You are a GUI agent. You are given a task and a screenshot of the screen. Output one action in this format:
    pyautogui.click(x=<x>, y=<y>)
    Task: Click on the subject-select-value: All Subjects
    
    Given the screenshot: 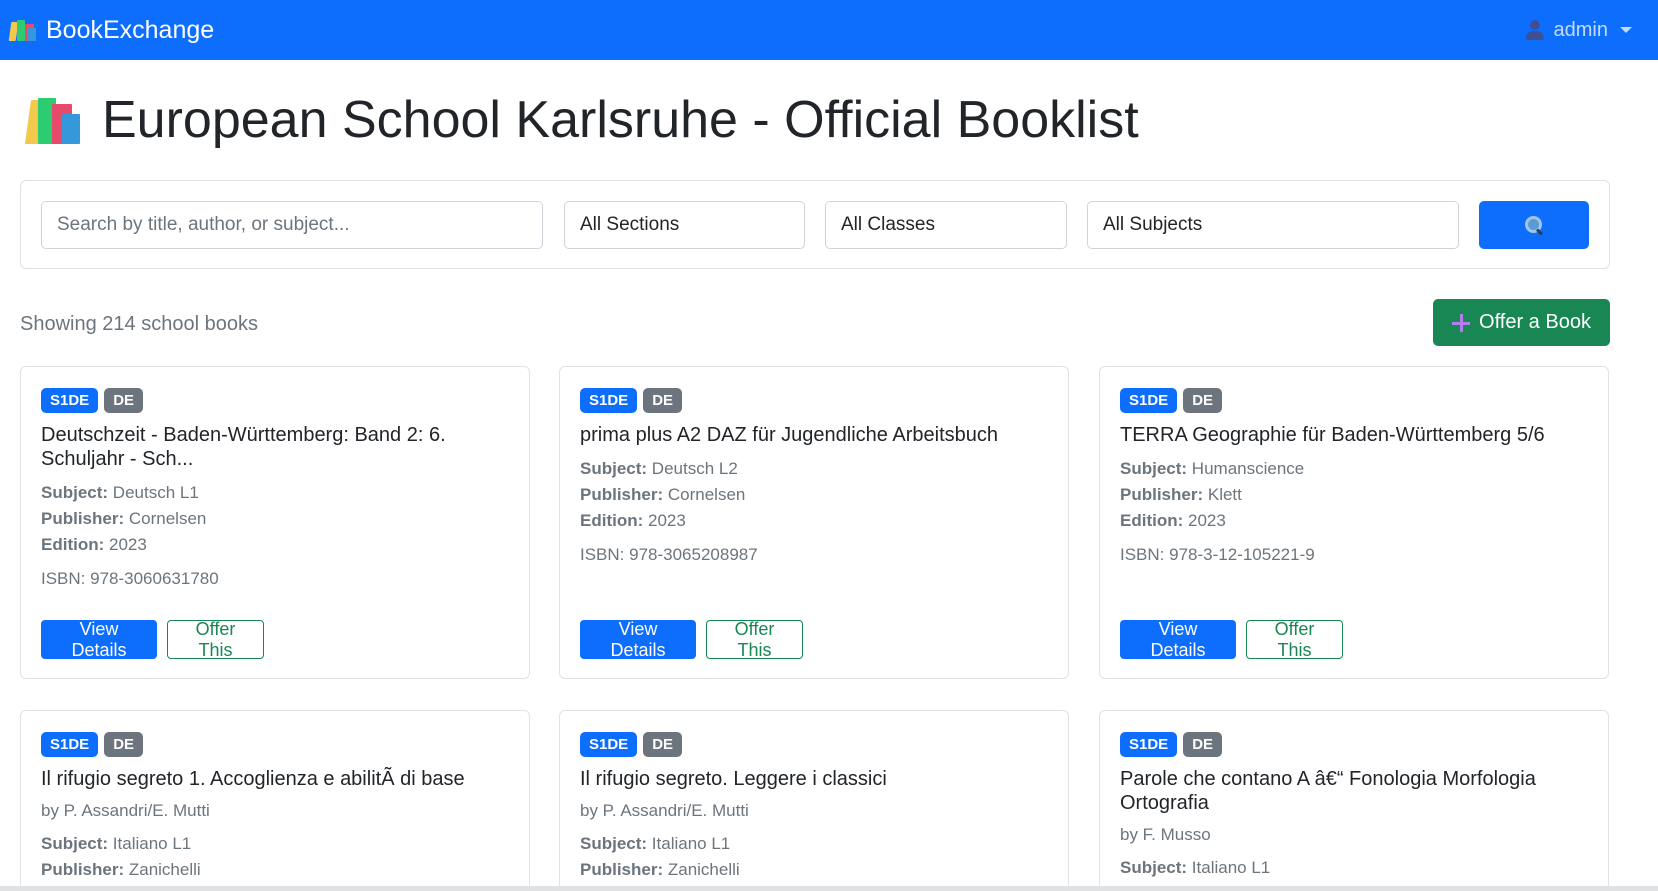 What is the action you would take?
    pyautogui.click(x=1153, y=224)
    